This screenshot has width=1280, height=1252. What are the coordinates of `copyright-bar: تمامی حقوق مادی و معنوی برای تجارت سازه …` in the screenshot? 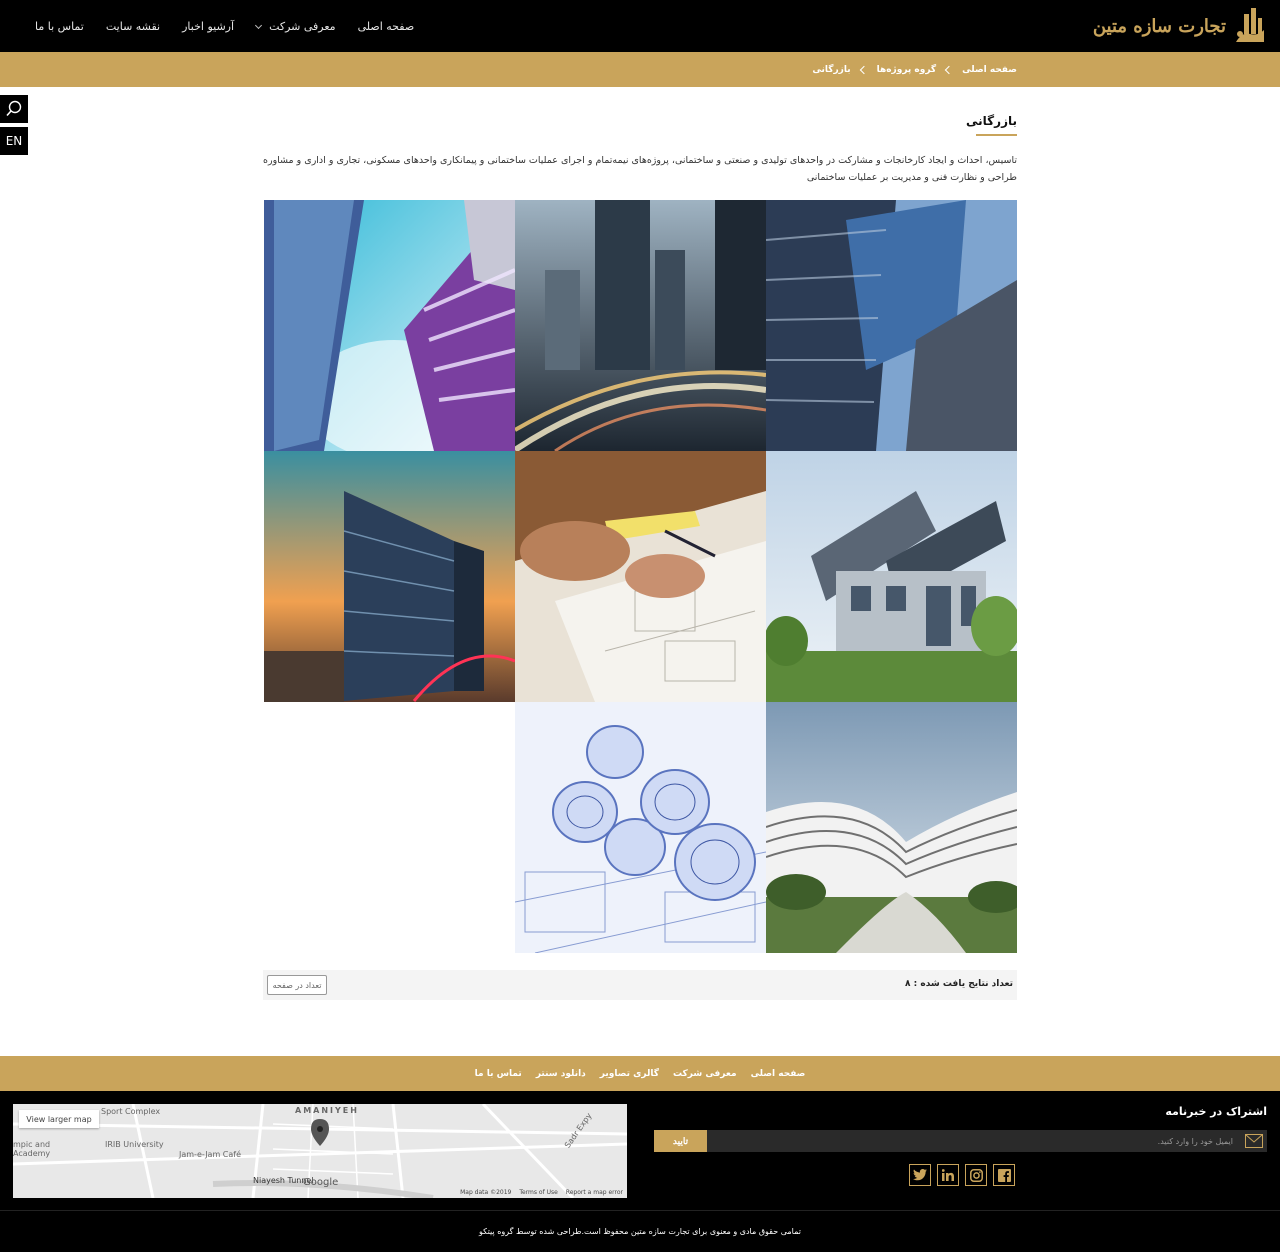 It's located at (640, 1231).